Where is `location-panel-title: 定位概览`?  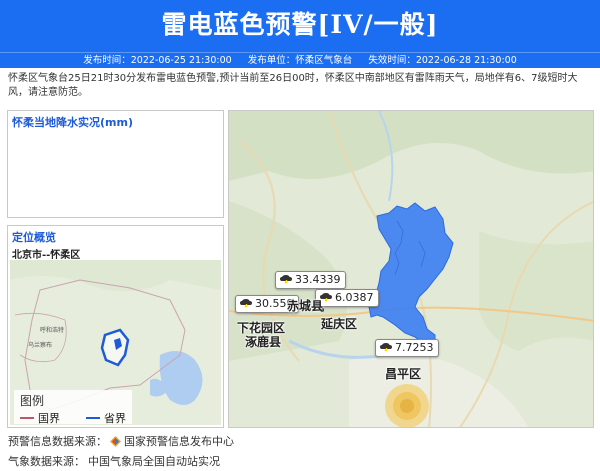
location-panel-title: 定位概览 is located at coordinates (34, 237).